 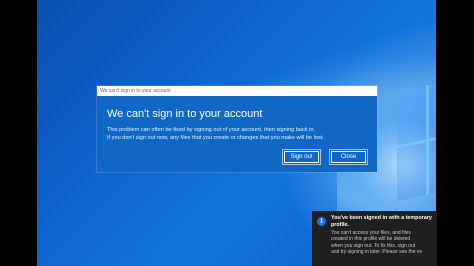 What do you see at coordinates (340, 224) in the screenshot?
I see `notification-title-line: profile.` at bounding box center [340, 224].